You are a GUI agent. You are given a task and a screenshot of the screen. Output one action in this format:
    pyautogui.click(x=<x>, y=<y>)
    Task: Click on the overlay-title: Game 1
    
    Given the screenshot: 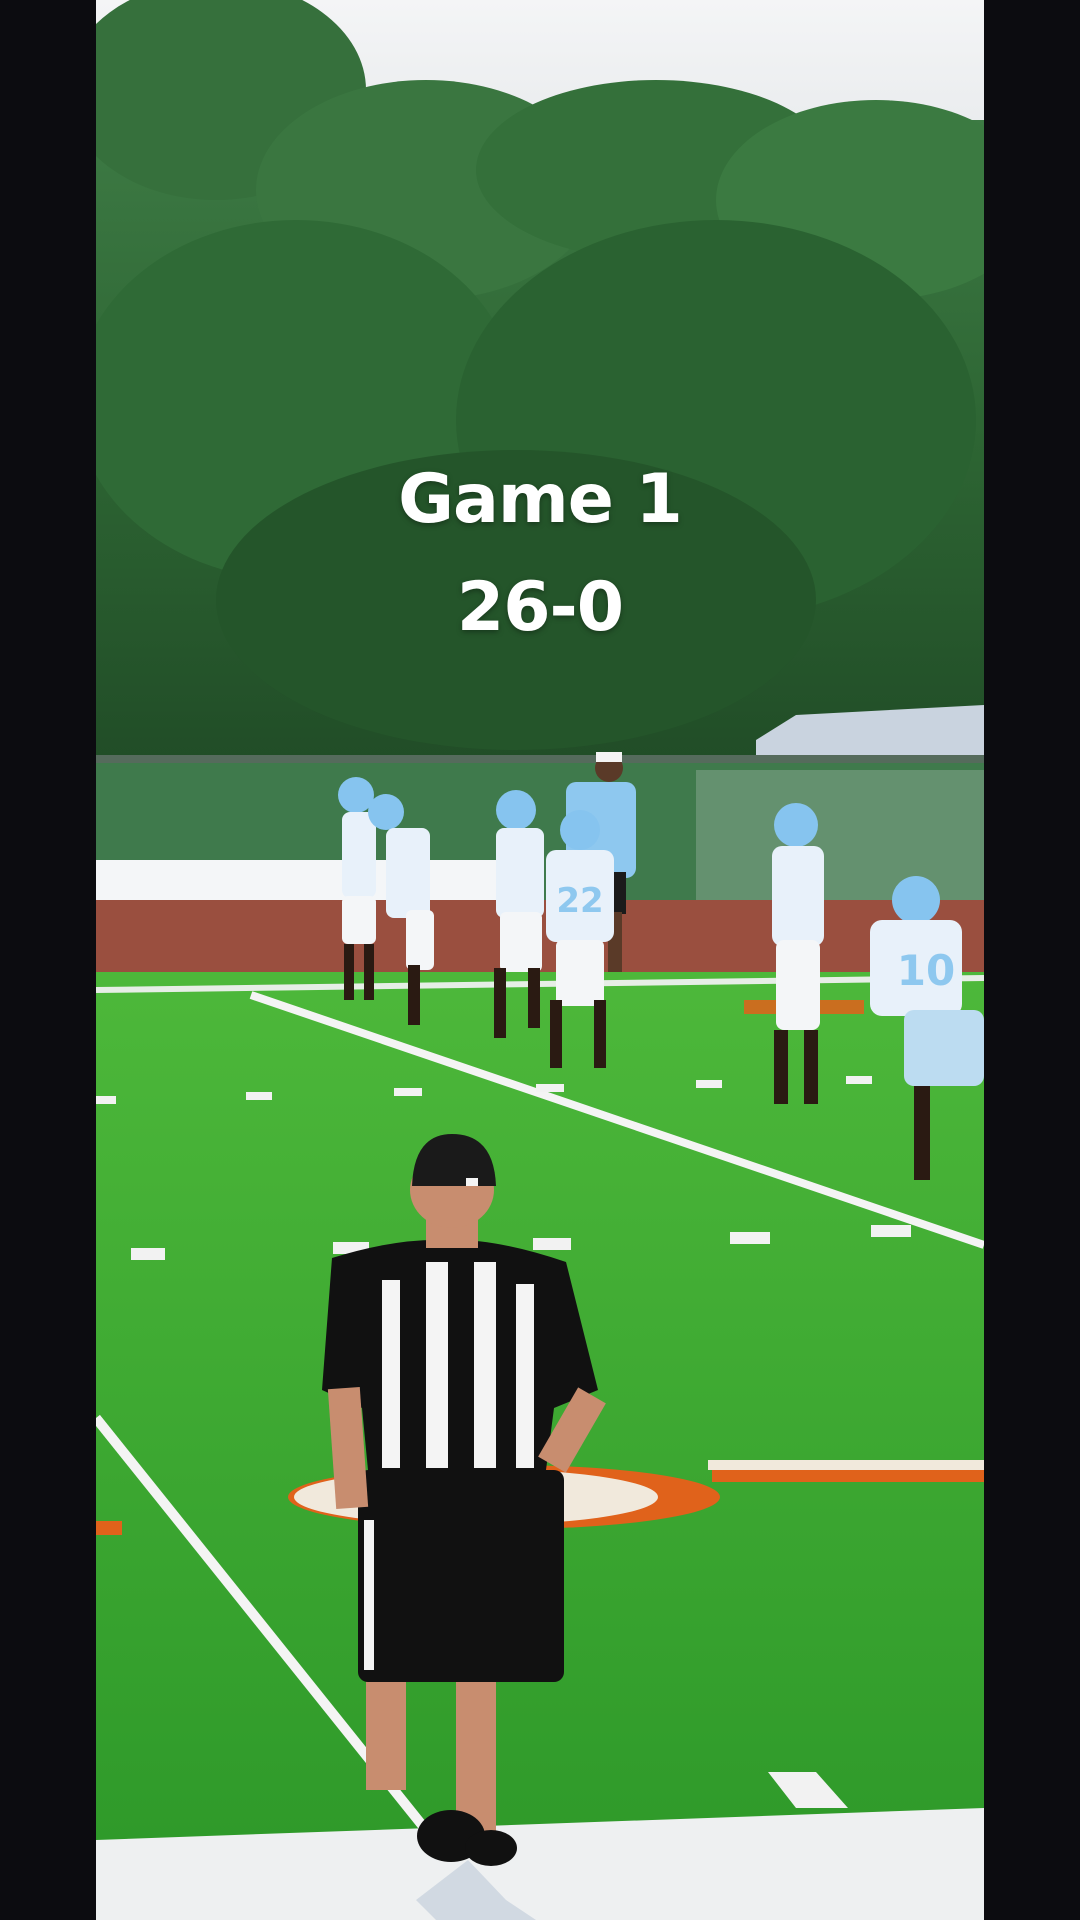 What is the action you would take?
    pyautogui.click(x=540, y=499)
    